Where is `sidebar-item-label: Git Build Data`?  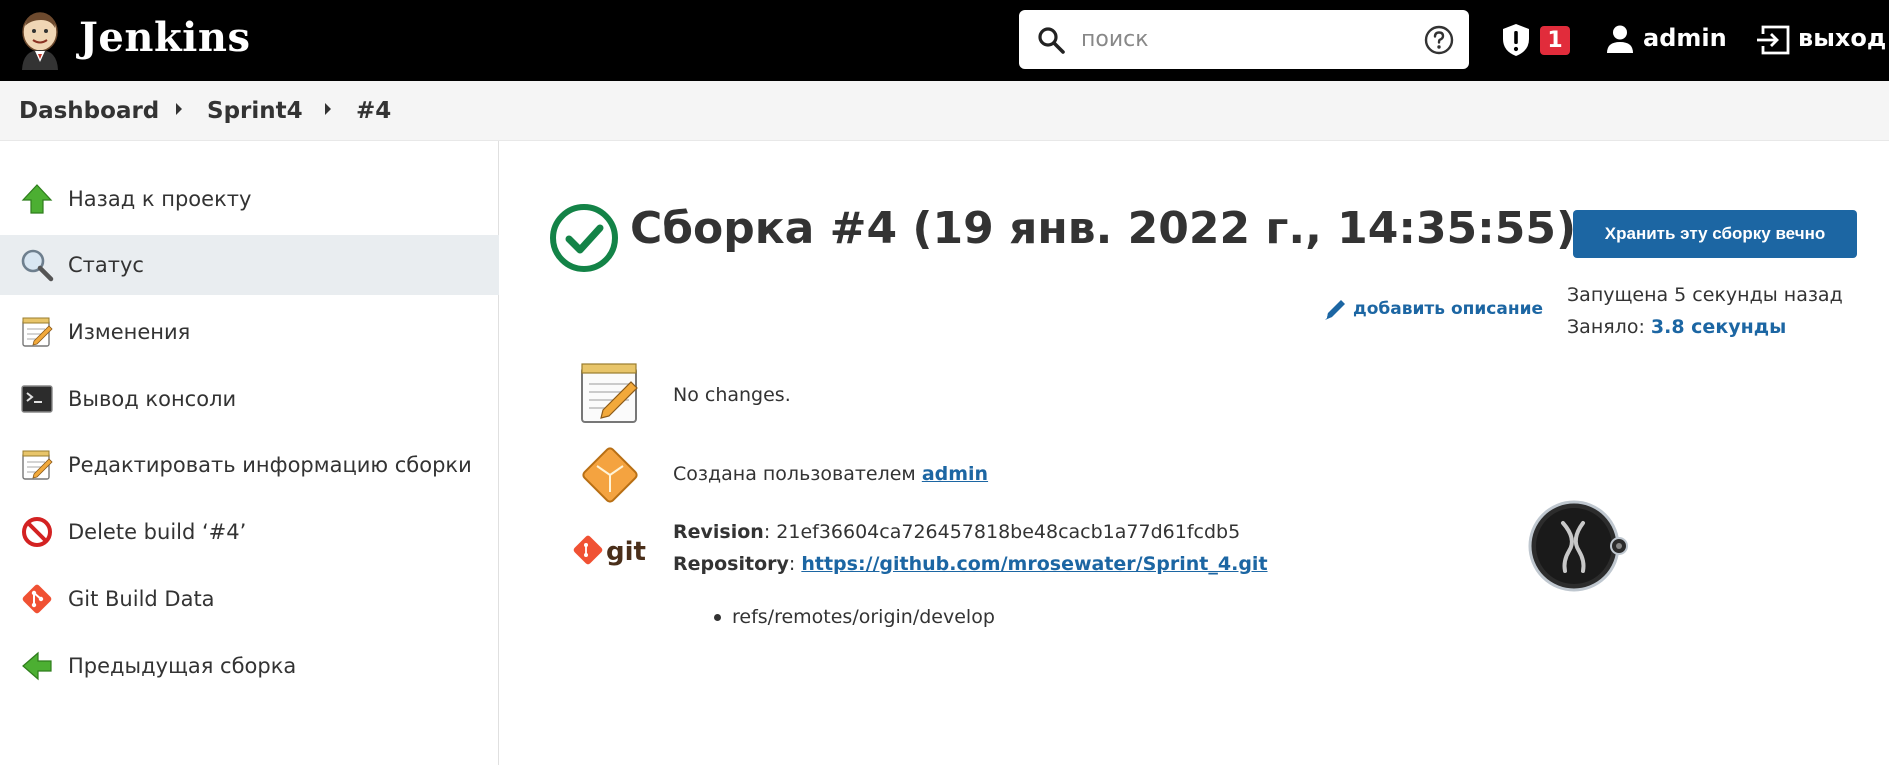 sidebar-item-label: Git Build Data is located at coordinates (141, 599).